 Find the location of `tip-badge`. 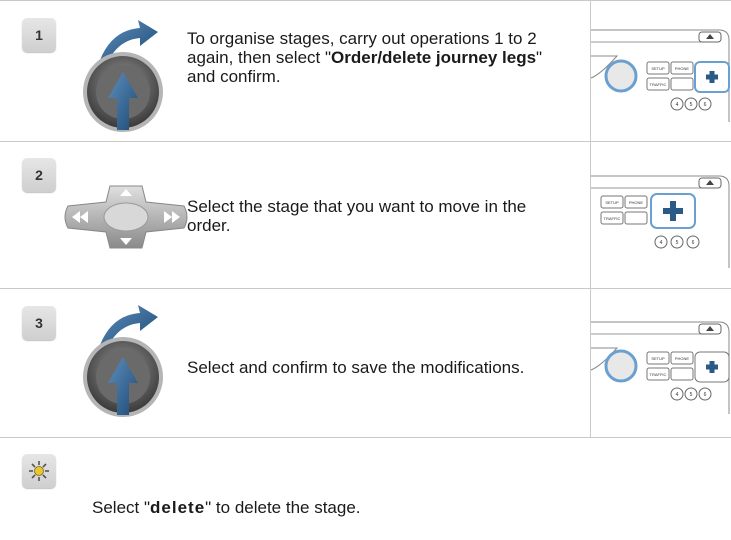

tip-badge is located at coordinates (39, 471).